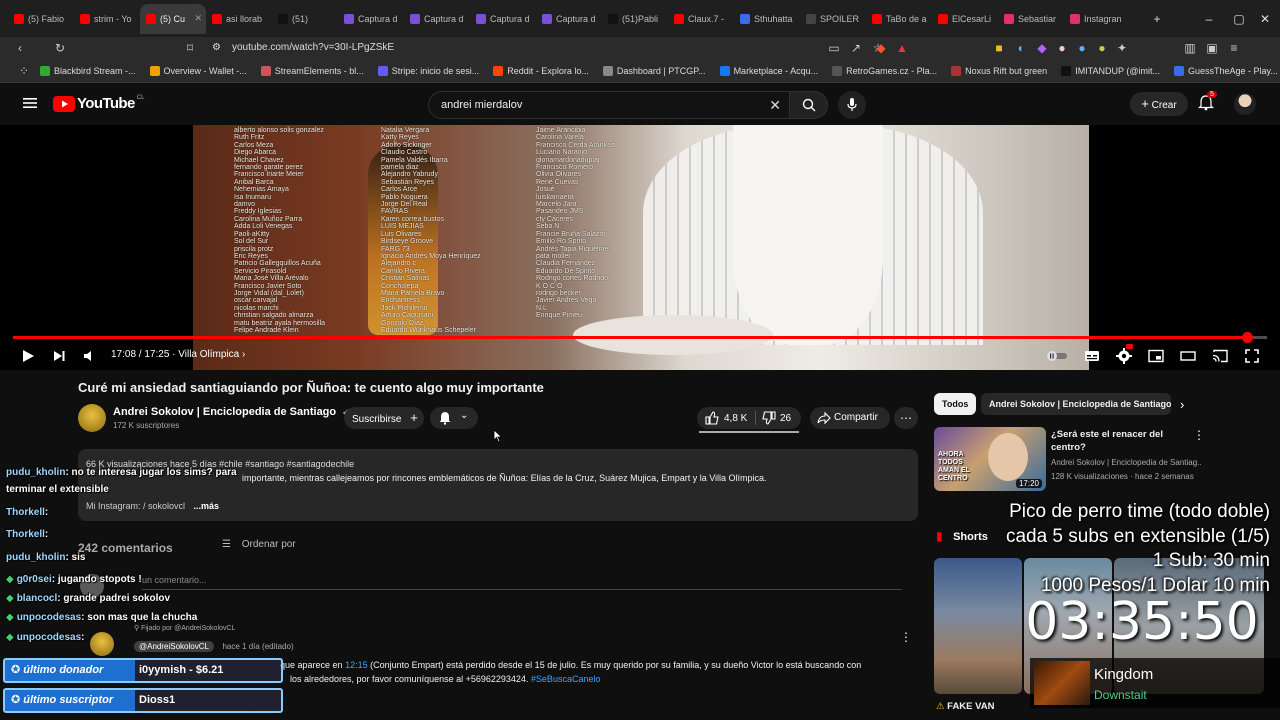 This screenshot has height=720, width=1280. What do you see at coordinates (850, 418) in the screenshot?
I see `share-button: Compartir` at bounding box center [850, 418].